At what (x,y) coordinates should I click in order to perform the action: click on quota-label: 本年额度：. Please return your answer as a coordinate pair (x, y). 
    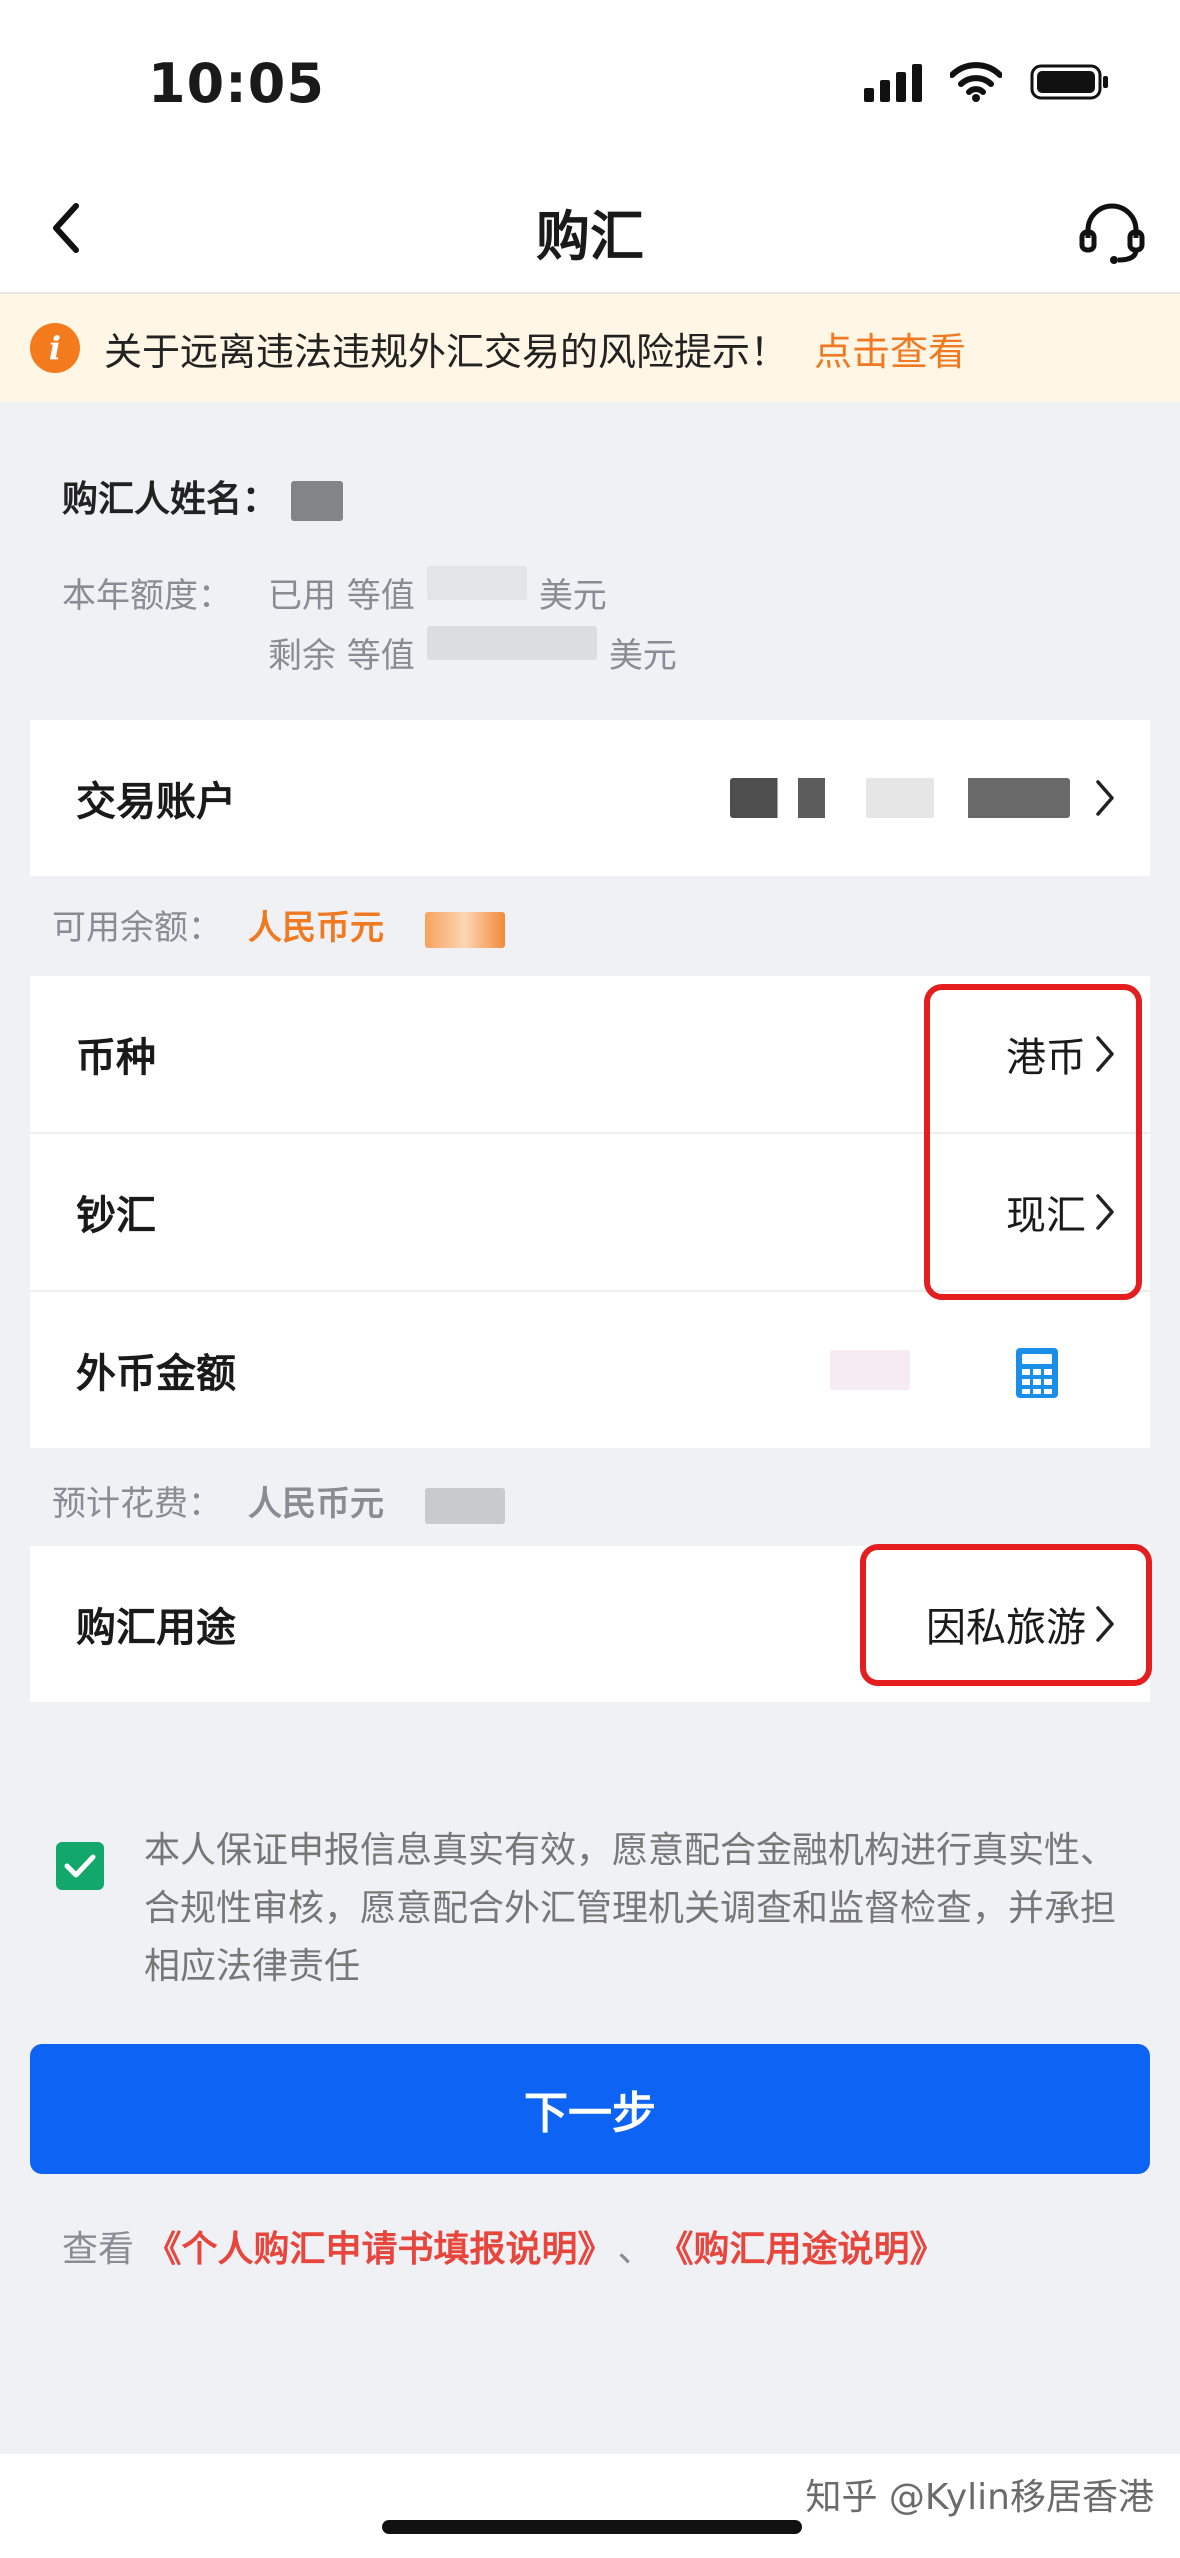
    Looking at the image, I should click on (147, 596).